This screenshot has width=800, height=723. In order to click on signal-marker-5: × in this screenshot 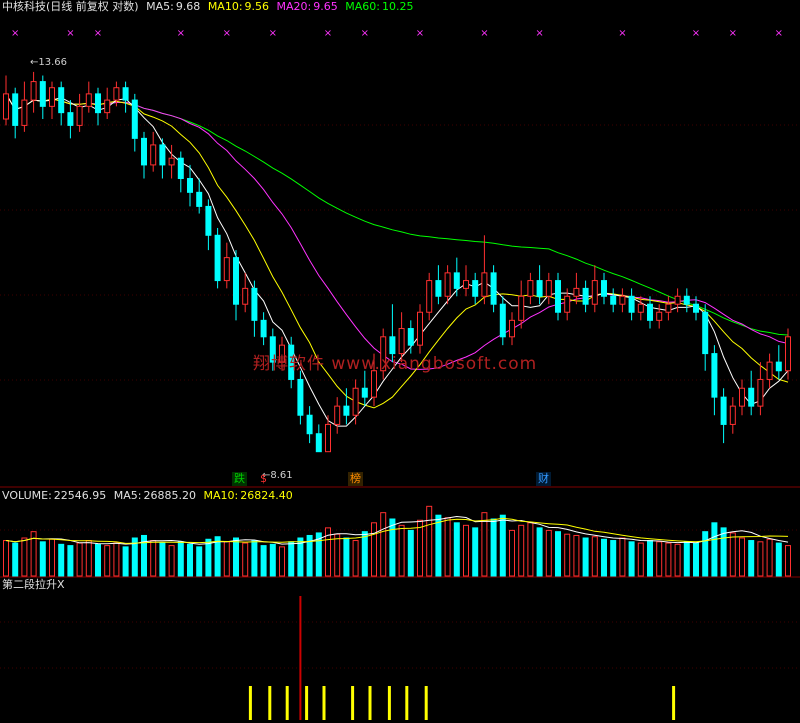, I will do `click(273, 33)`.